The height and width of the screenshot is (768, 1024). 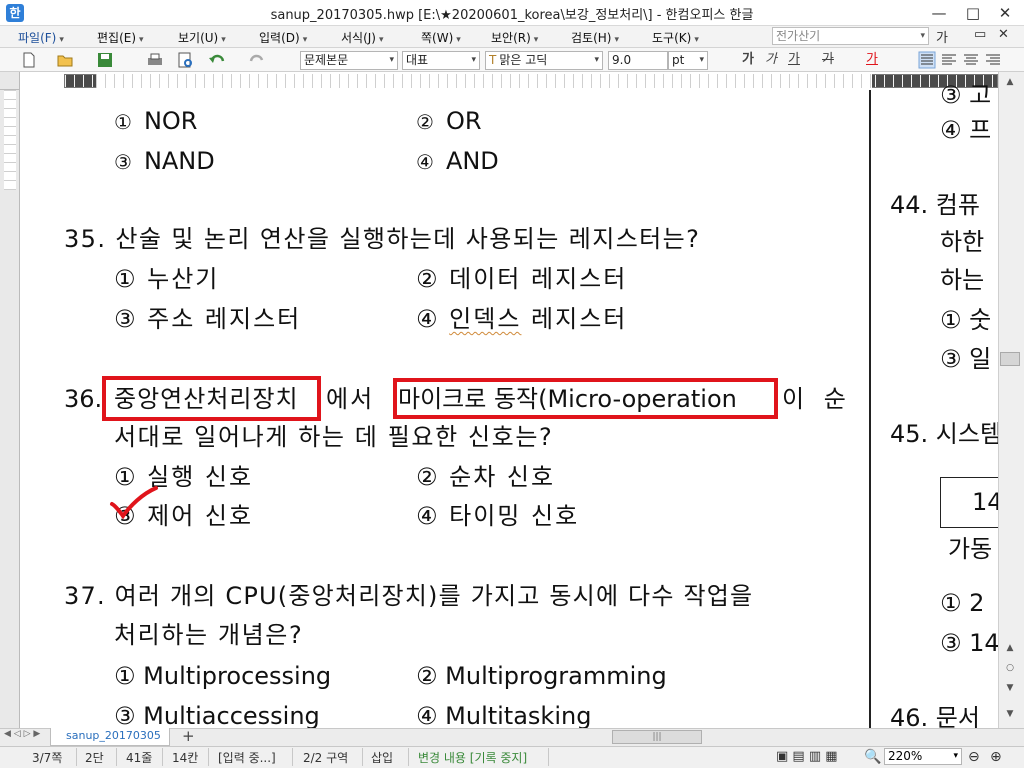 What do you see at coordinates (966, 359) in the screenshot?
I see `option-line: ③ 일` at bounding box center [966, 359].